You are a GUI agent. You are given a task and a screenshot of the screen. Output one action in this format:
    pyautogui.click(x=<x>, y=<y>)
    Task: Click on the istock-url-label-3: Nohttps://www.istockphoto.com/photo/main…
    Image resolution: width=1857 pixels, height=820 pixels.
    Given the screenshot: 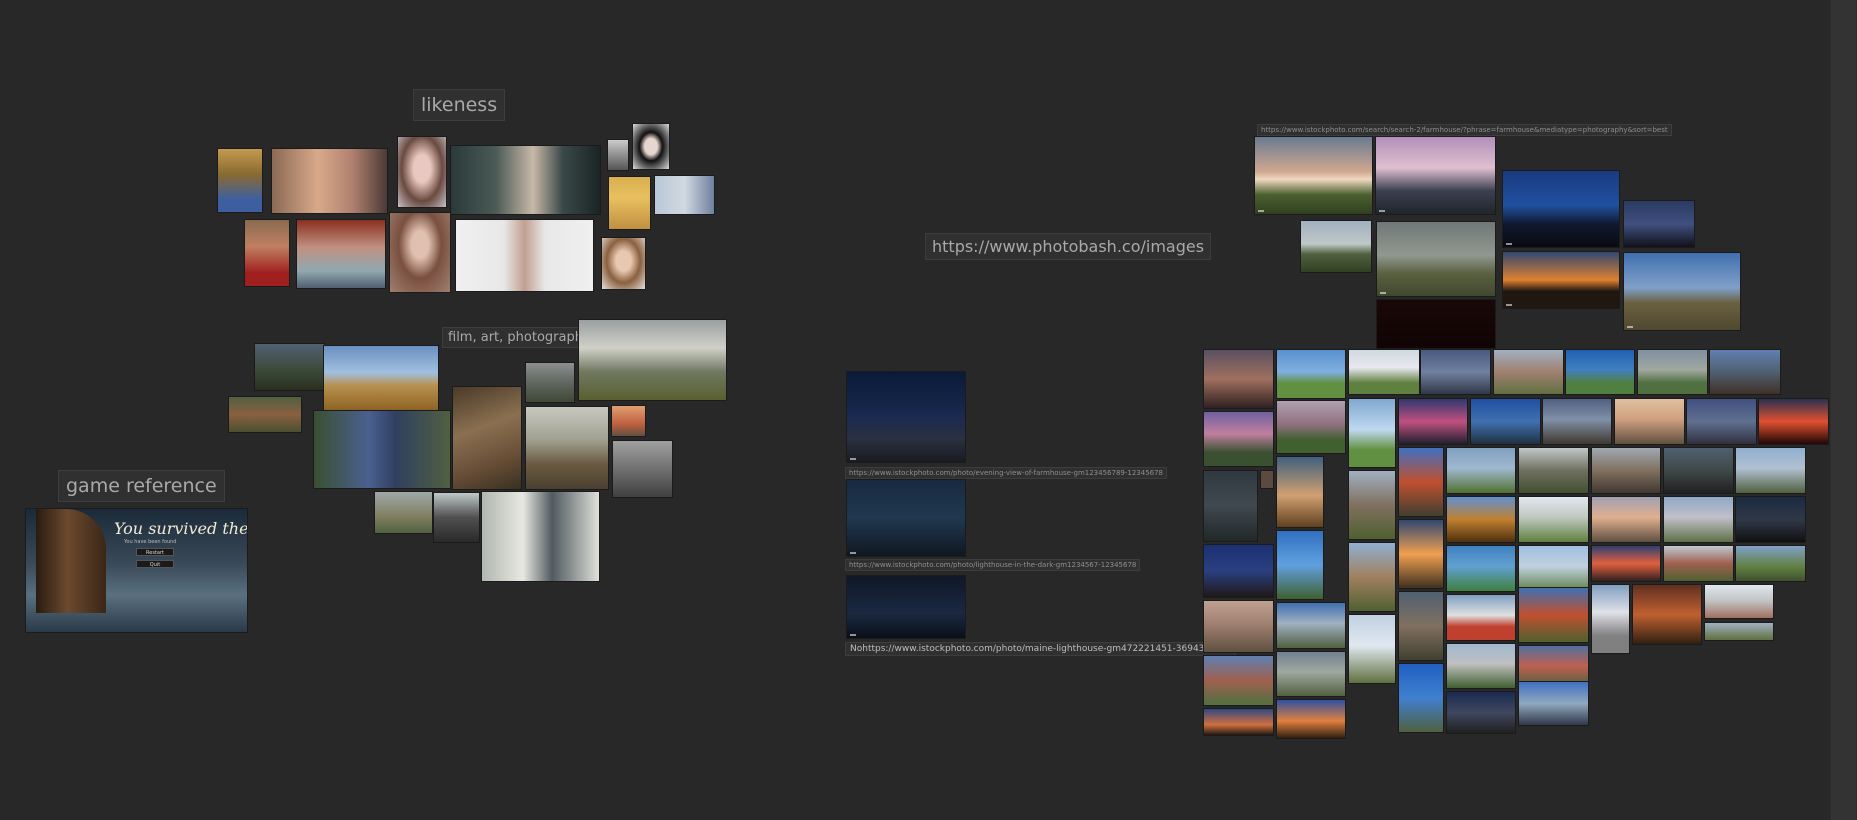 What is the action you would take?
    pyautogui.click(x=1040, y=649)
    